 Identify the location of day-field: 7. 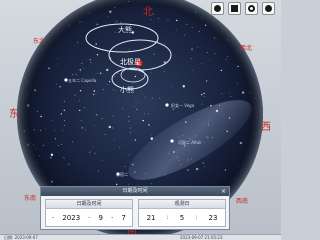
(123, 218).